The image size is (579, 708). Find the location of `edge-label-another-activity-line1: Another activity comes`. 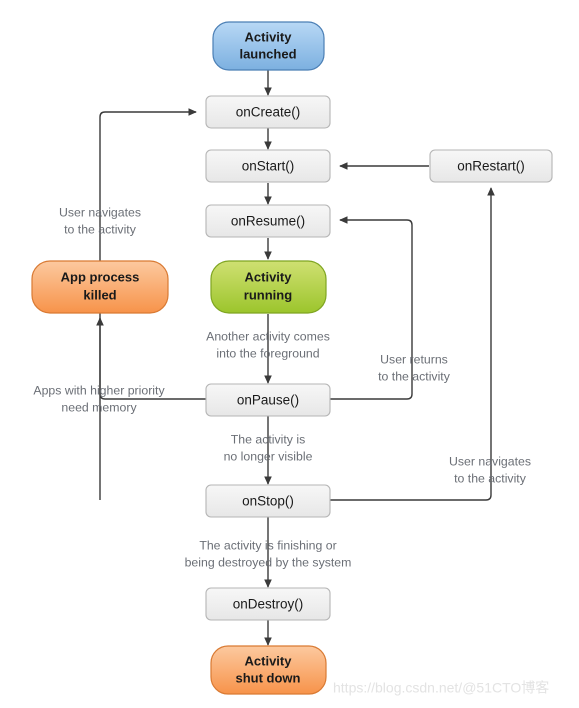

edge-label-another-activity-line1: Another activity comes is located at coordinates (268, 336).